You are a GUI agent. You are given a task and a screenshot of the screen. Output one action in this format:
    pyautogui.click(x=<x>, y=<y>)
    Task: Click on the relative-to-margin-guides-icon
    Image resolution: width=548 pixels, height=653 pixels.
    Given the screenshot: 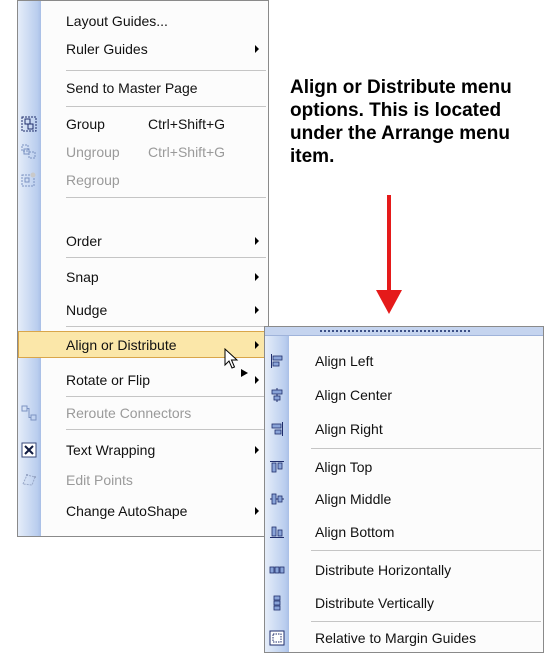 What is the action you would take?
    pyautogui.click(x=277, y=637)
    